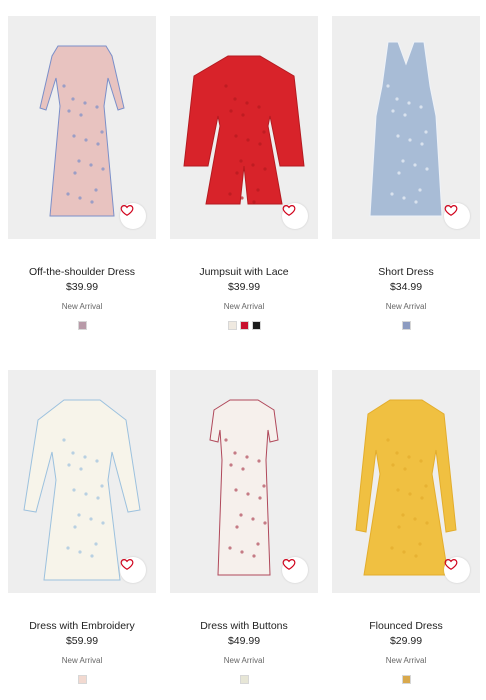 The height and width of the screenshot is (700, 486). Describe the element at coordinates (82, 272) in the screenshot. I see `product-name: Off-the-shoulder Dress` at that location.